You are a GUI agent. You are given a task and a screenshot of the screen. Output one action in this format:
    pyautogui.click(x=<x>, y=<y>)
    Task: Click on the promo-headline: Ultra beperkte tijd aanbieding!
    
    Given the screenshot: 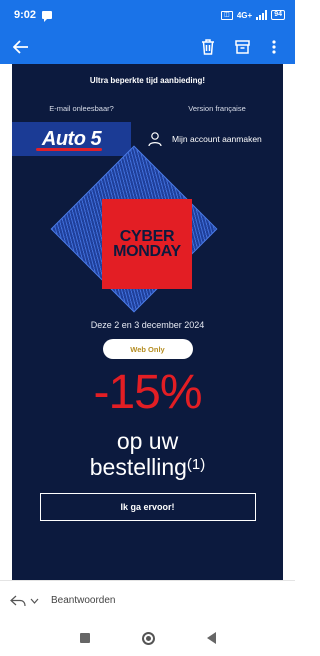 What is the action you would take?
    pyautogui.click(x=147, y=80)
    